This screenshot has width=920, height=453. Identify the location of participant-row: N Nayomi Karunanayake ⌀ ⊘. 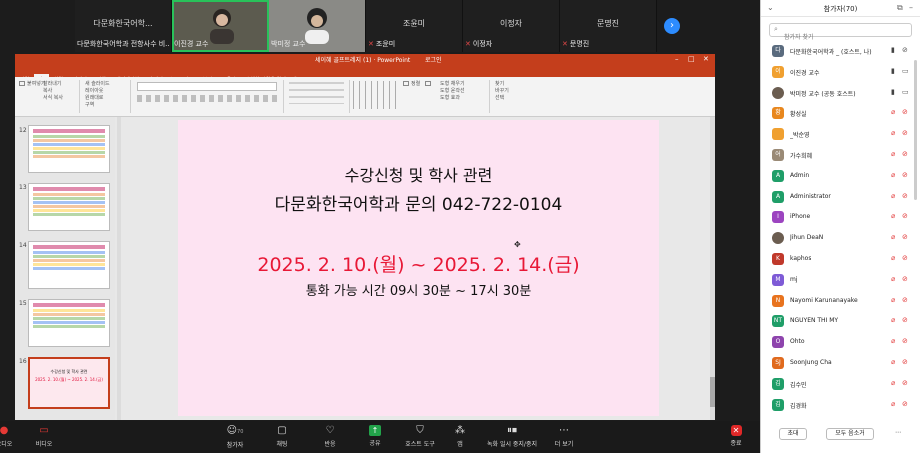
(840, 301).